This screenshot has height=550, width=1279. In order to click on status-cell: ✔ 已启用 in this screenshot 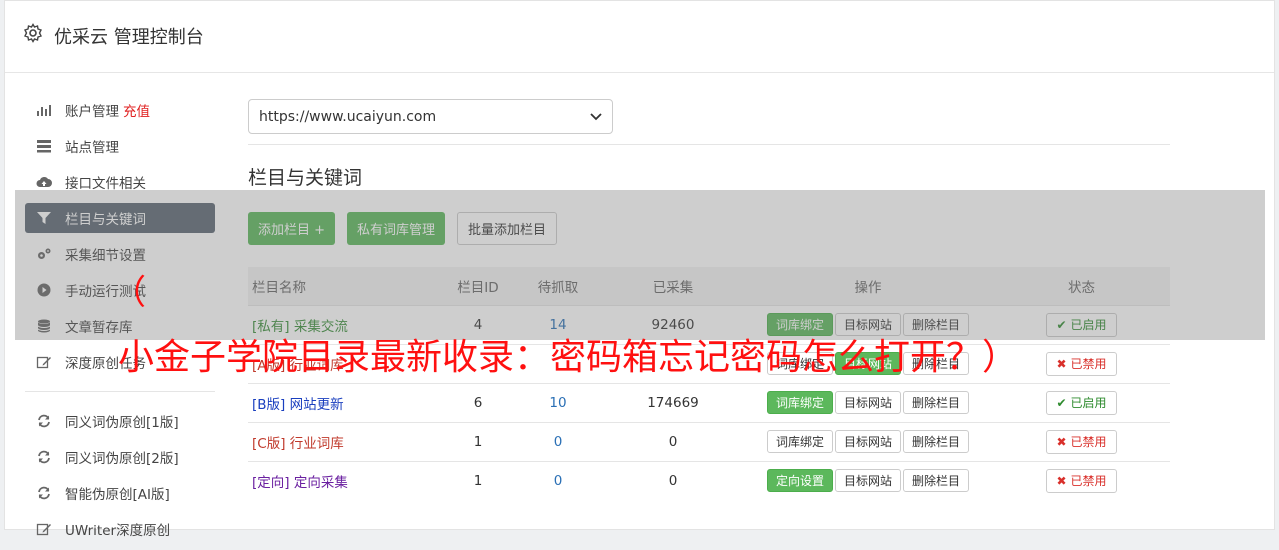, I will do `click(1081, 402)`.